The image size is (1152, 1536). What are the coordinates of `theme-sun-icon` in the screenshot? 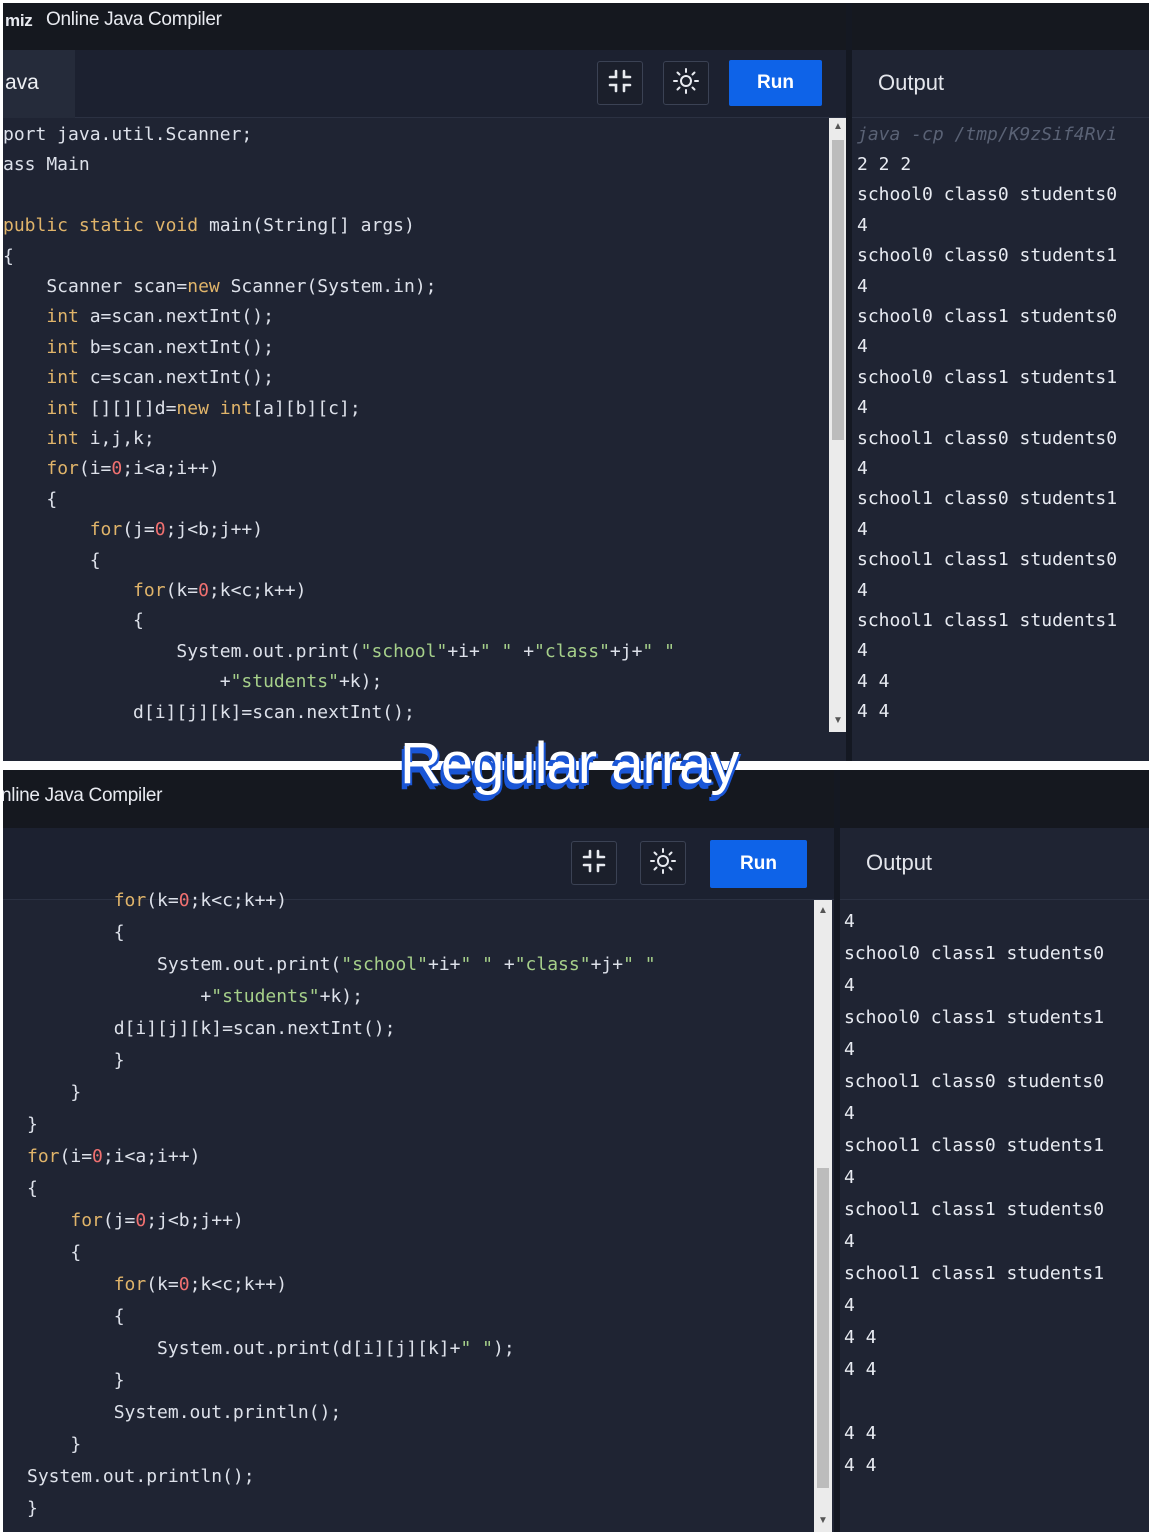 It's located at (686, 83).